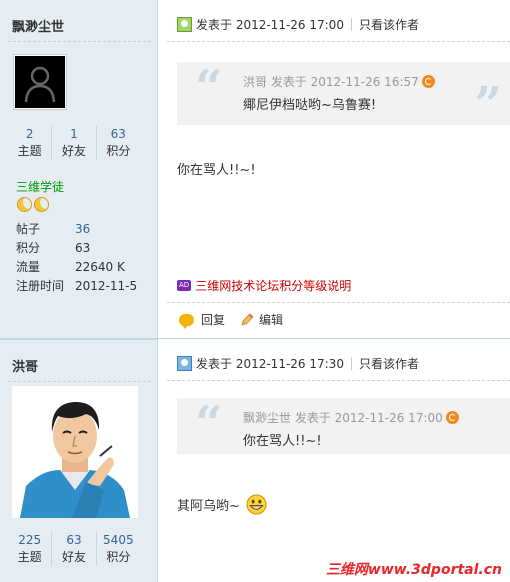  I want to click on rank-stars, so click(33, 204).